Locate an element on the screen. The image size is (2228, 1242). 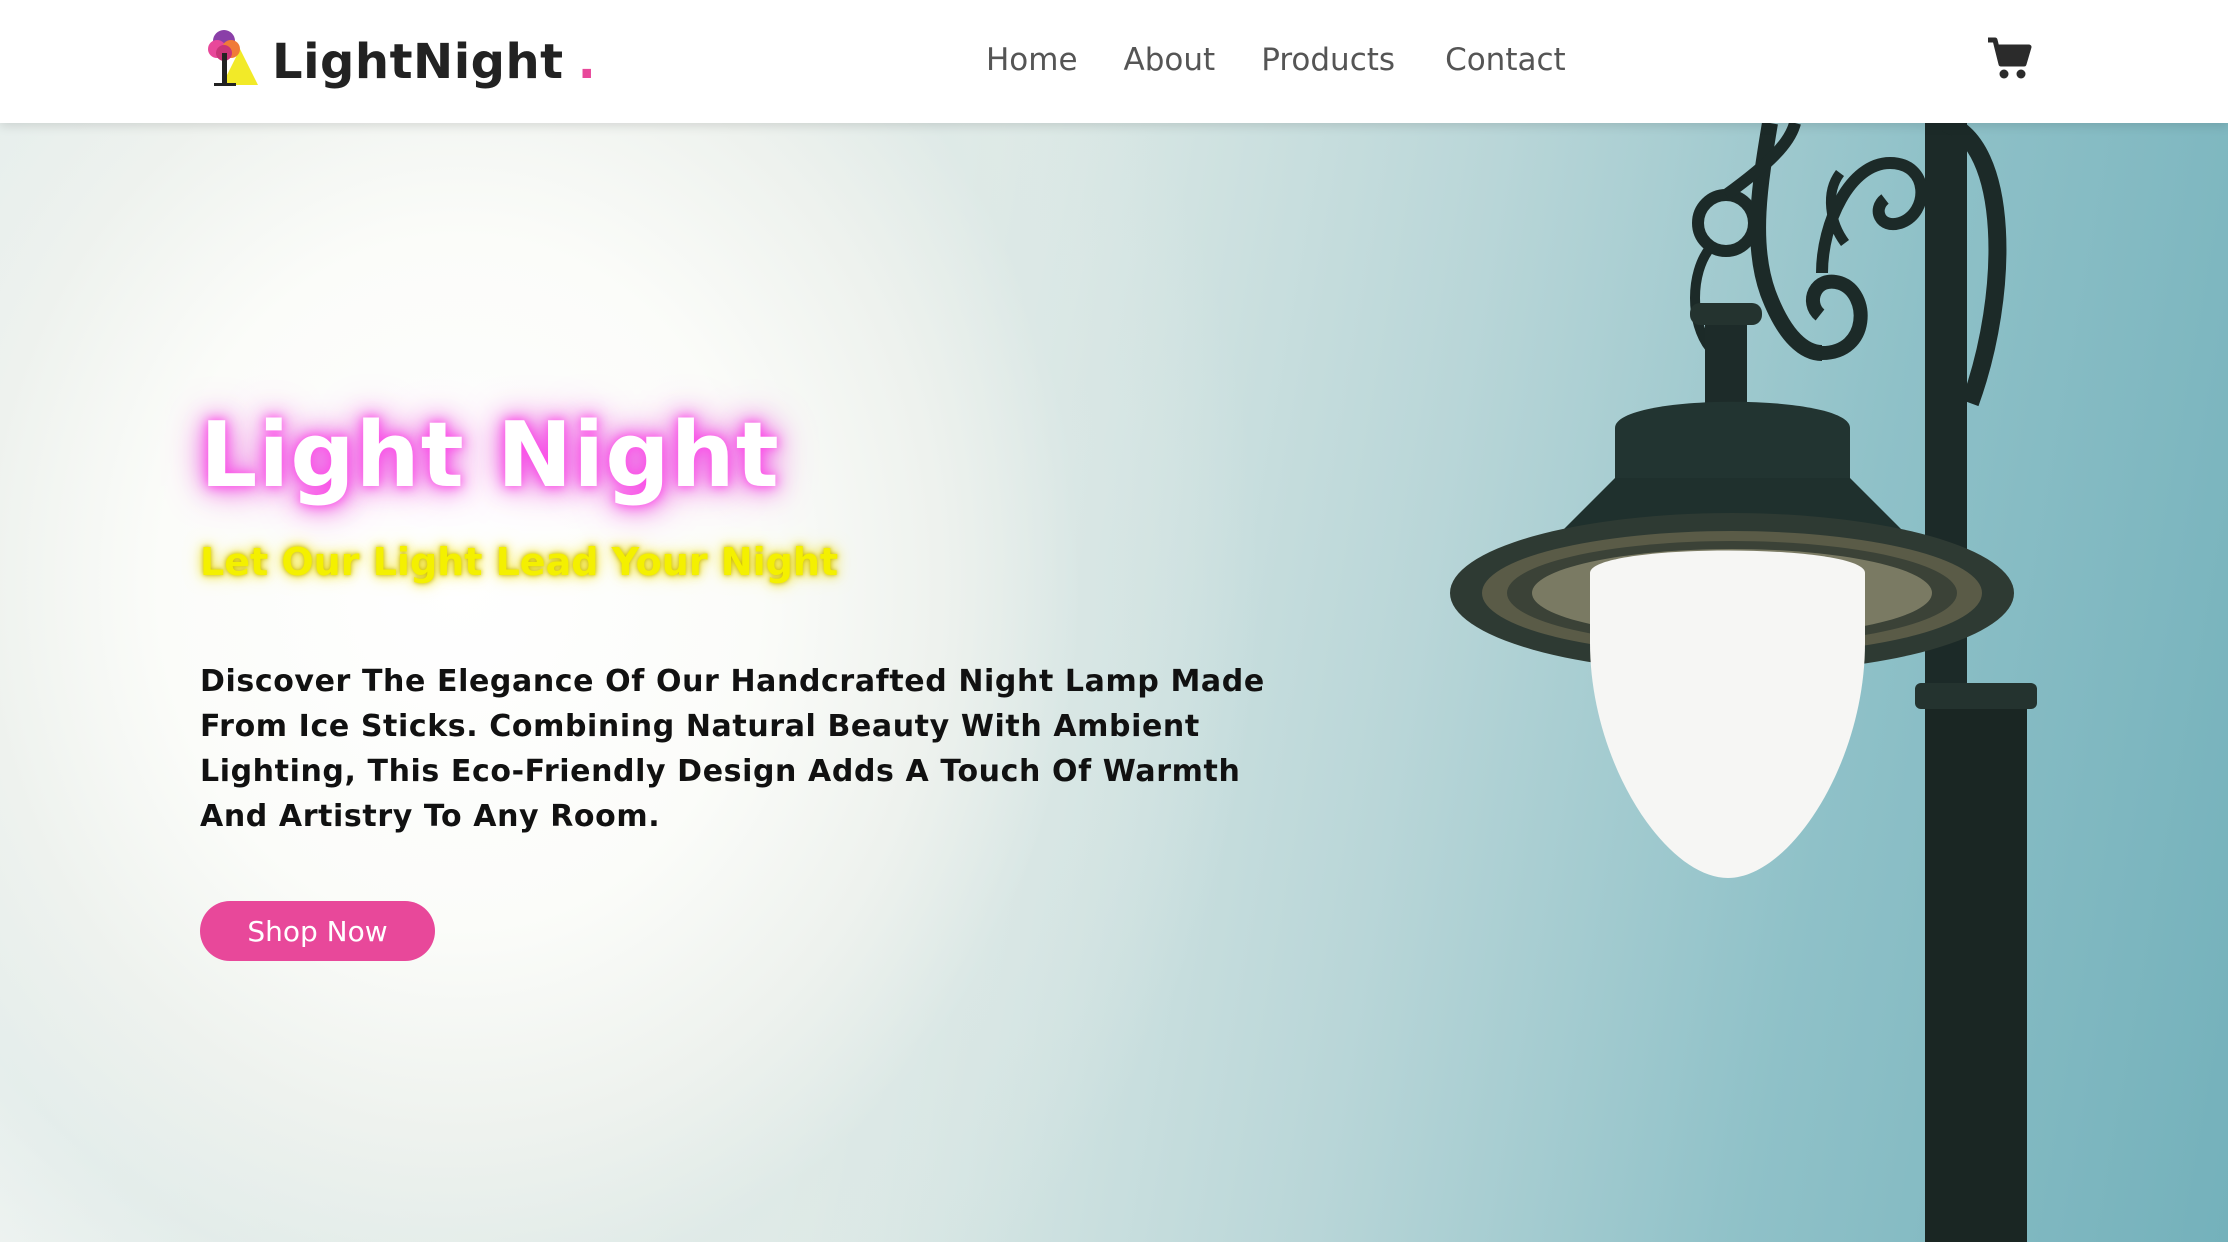
cart-icon is located at coordinates (2009, 58).